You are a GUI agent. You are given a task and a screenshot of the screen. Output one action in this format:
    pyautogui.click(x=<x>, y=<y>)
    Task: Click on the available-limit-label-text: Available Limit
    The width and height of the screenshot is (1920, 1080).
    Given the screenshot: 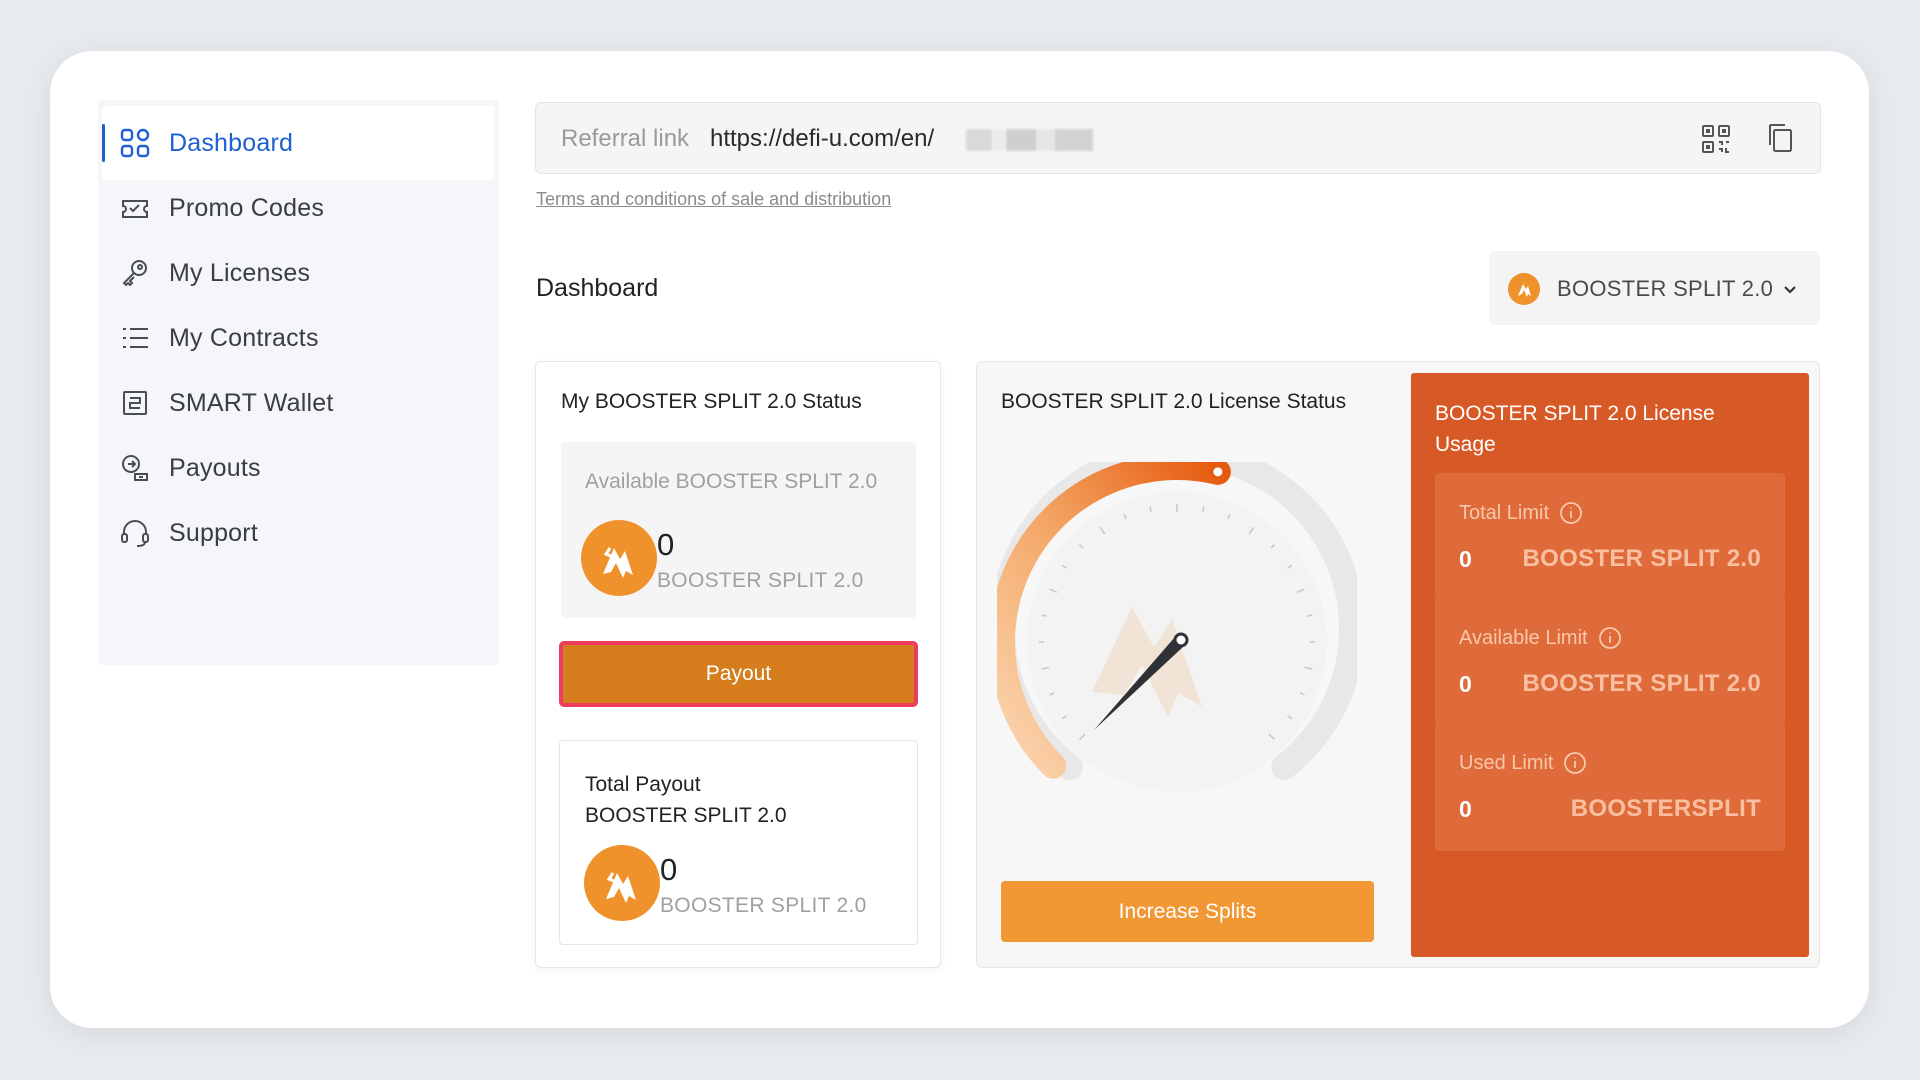 What is the action you would take?
    pyautogui.click(x=1523, y=637)
    